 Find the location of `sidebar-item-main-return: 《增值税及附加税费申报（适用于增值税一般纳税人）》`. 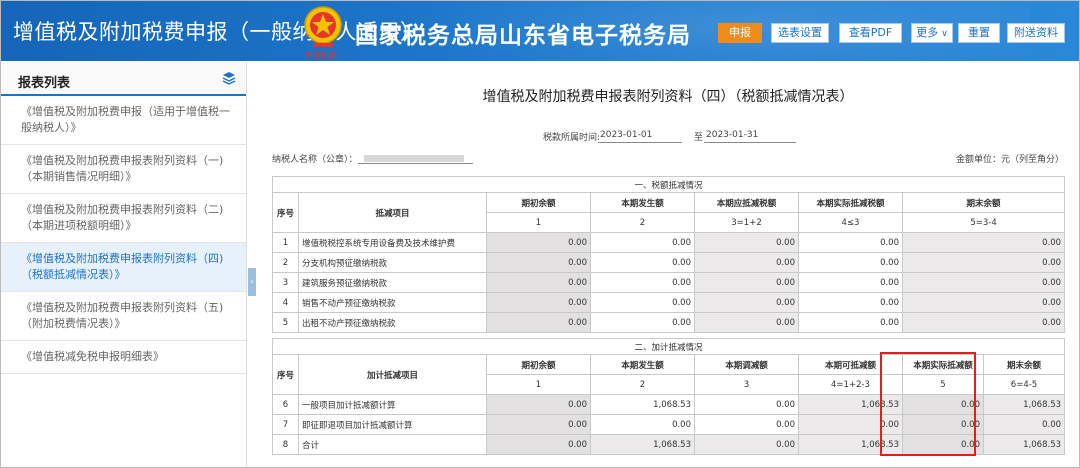

sidebar-item-main-return: 《增值税及附加税费申报（适用于增值税一般纳税人）》 is located at coordinates (123, 120).